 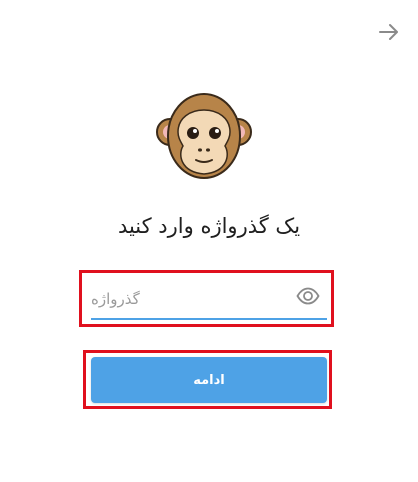 I want to click on continue-button-label: ادامه, so click(x=209, y=380).